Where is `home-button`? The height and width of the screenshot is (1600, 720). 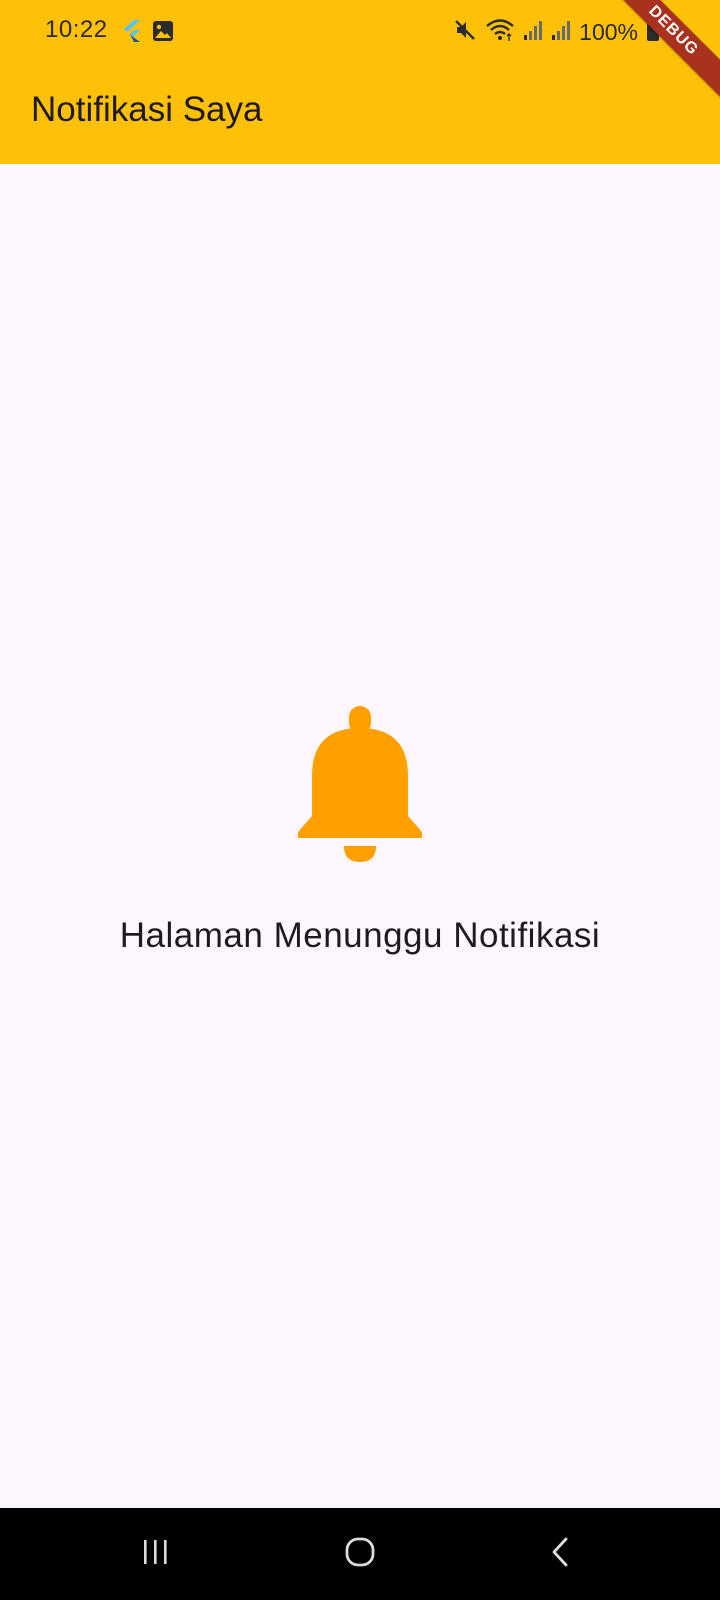 home-button is located at coordinates (360, 1554).